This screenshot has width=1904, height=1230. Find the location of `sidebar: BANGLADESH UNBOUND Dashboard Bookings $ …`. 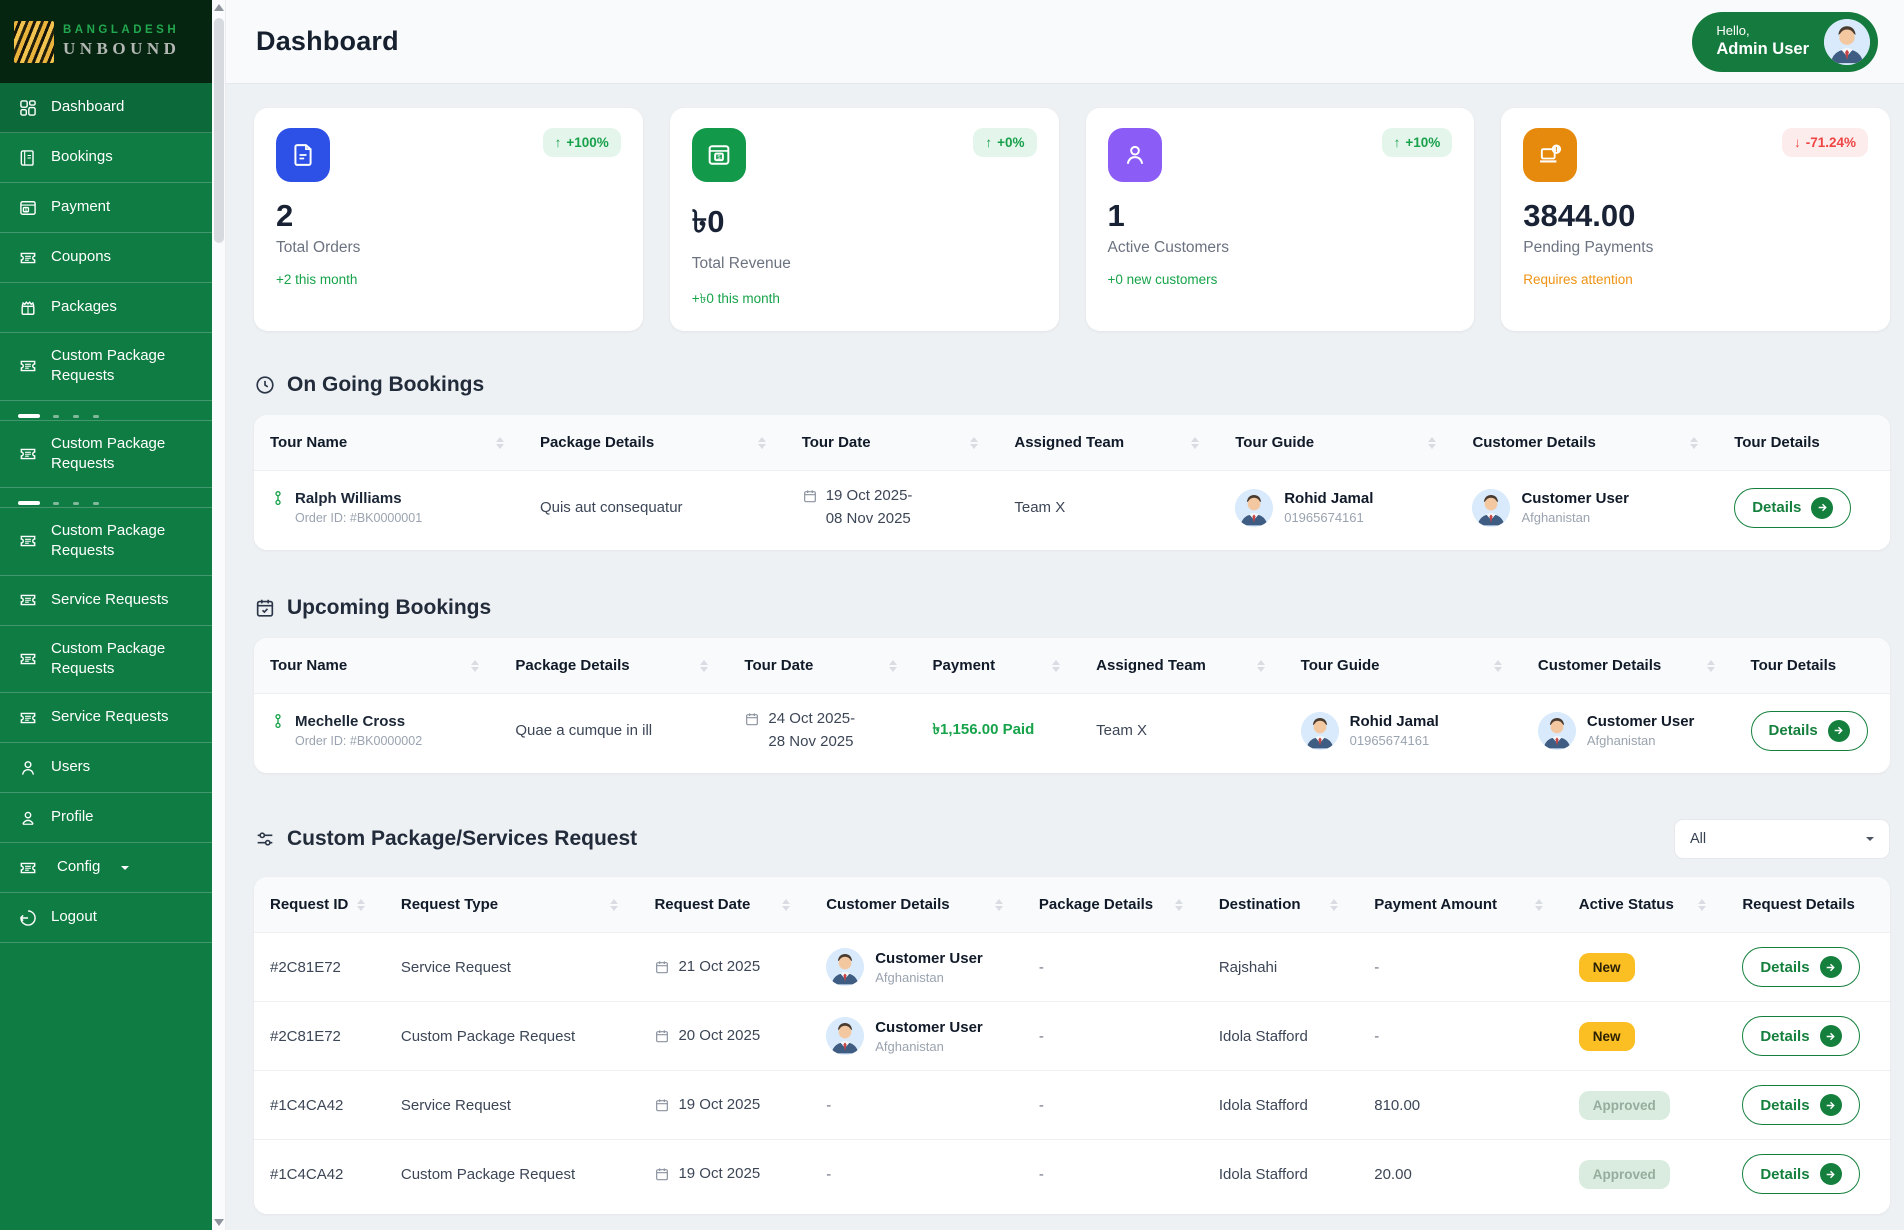

sidebar: BANGLADESH UNBOUND Dashboard Bookings $ … is located at coordinates (106, 615).